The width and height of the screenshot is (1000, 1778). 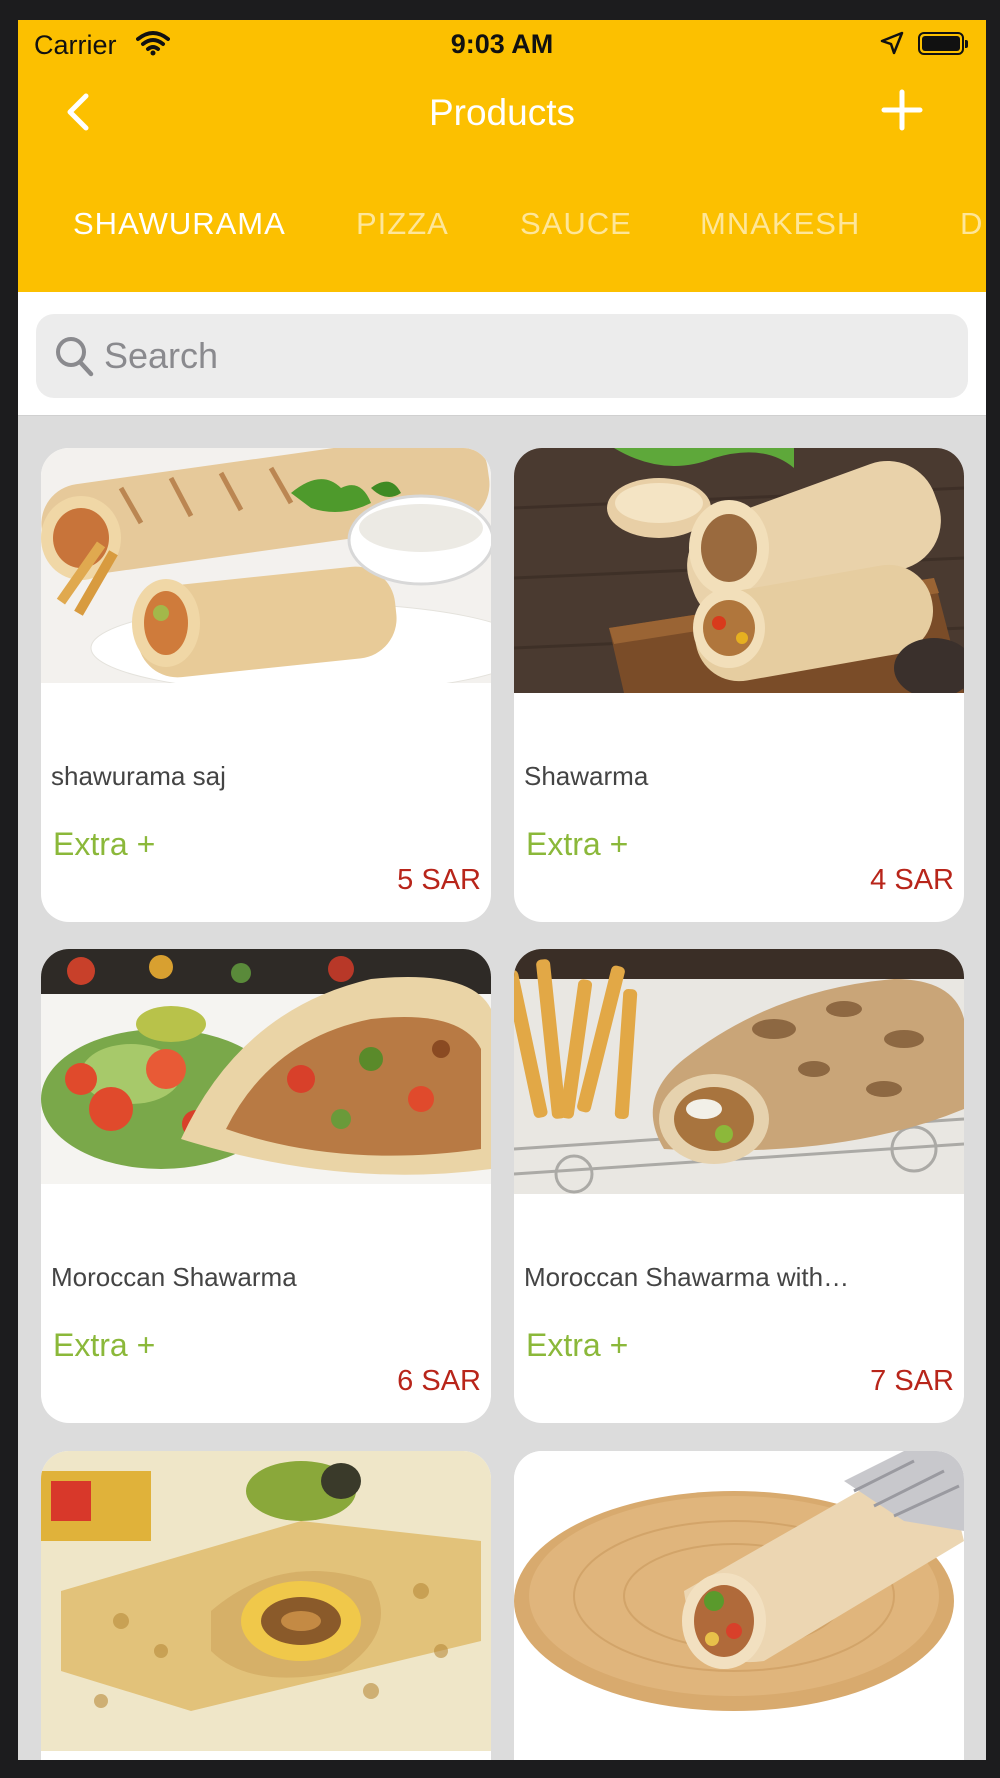 I want to click on location-arrow-icon, so click(x=892, y=46).